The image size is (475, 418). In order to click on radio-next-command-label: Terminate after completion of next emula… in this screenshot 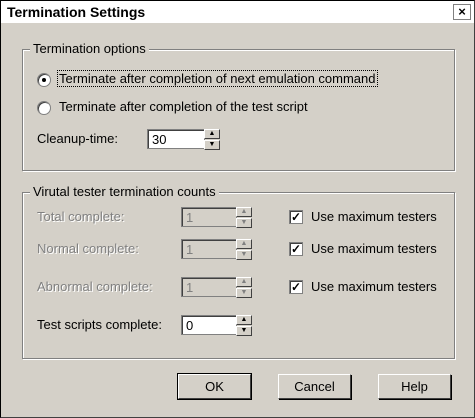, I will do `click(217, 78)`.